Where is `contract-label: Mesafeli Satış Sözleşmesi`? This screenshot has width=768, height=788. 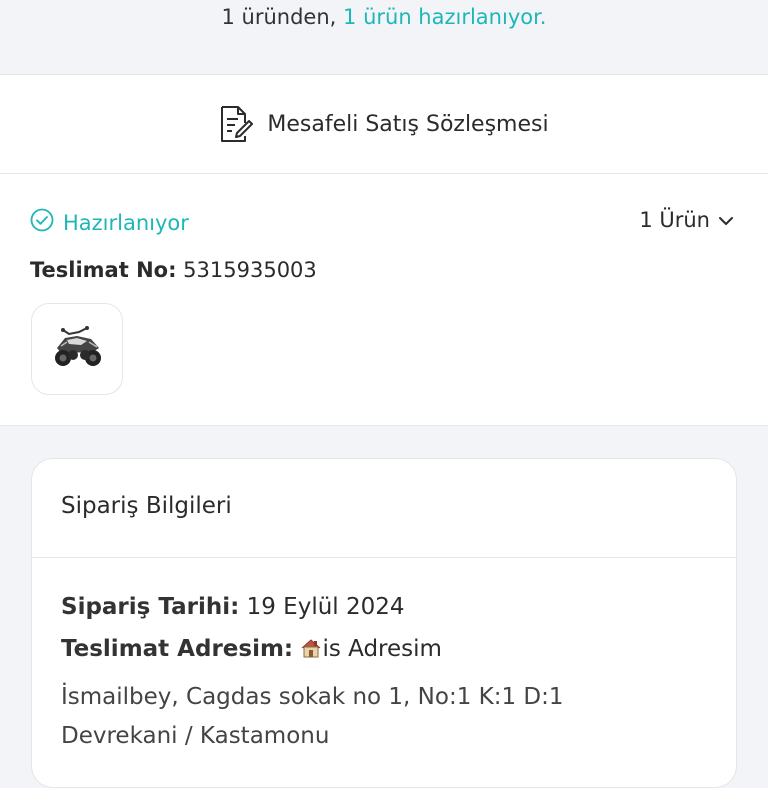 contract-label: Mesafeli Satış Sözleşmesi is located at coordinates (408, 124).